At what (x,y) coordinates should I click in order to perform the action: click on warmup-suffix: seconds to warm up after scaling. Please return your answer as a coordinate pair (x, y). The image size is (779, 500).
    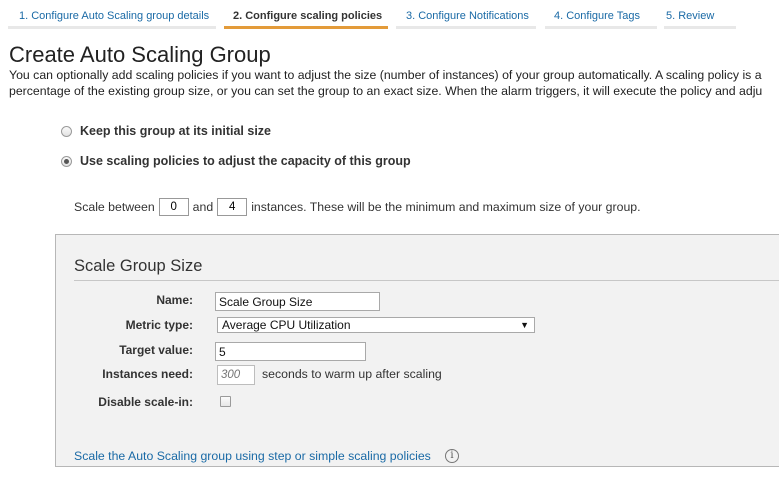
    Looking at the image, I should click on (352, 374).